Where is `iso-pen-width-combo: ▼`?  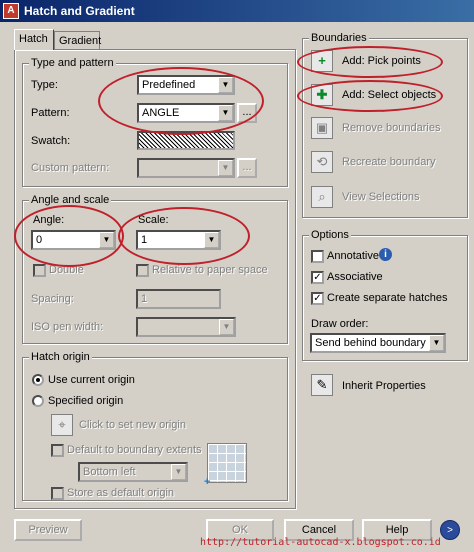 iso-pen-width-combo: ▼ is located at coordinates (186, 327).